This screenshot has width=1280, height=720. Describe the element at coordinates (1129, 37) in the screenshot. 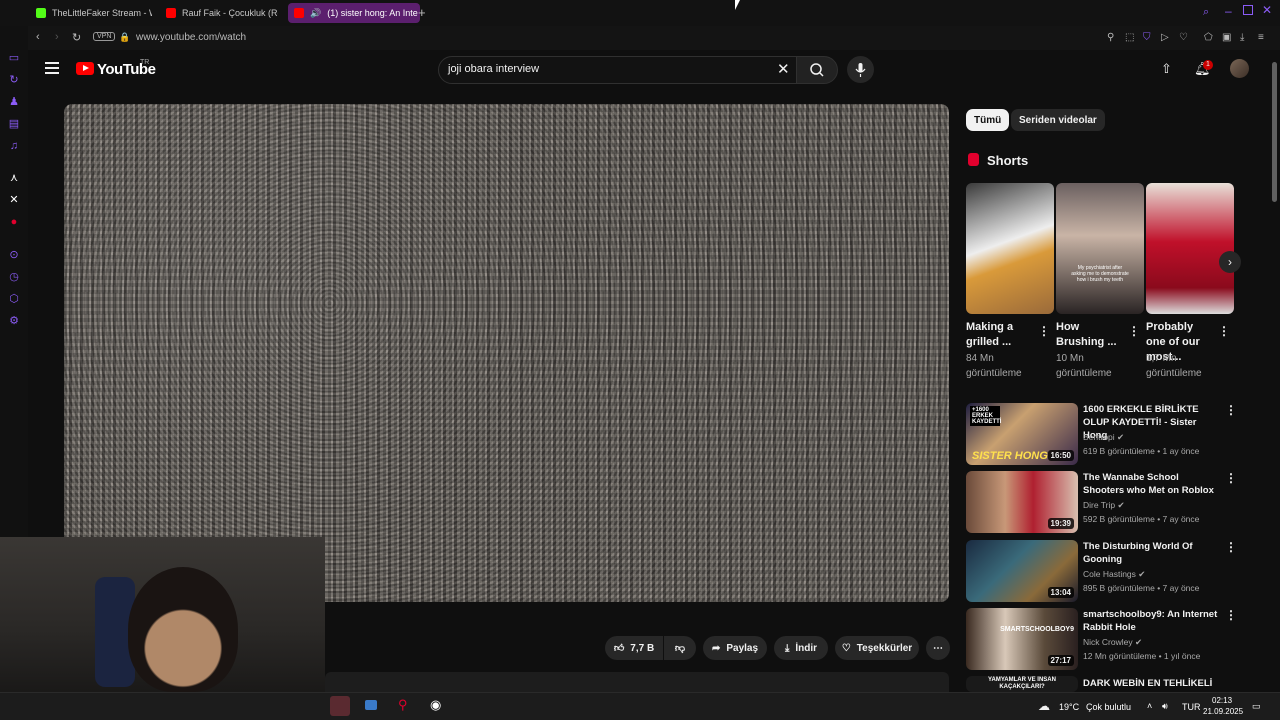

I see `snapshot-icon: ⬚` at that location.